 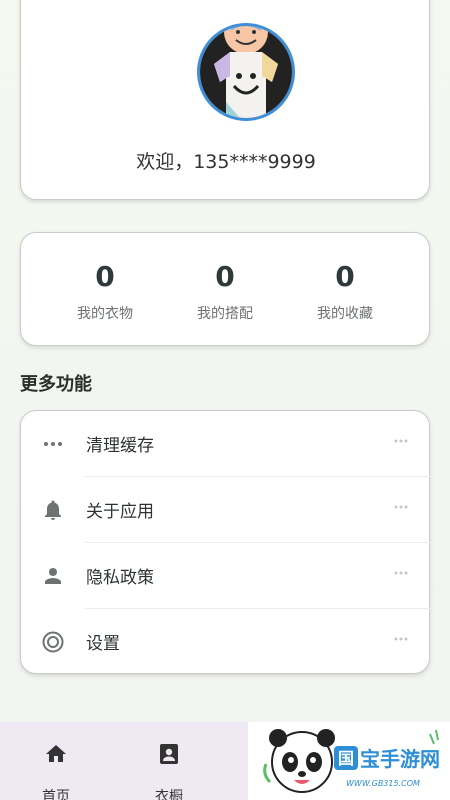 I want to click on bell-icon, so click(x=53, y=510).